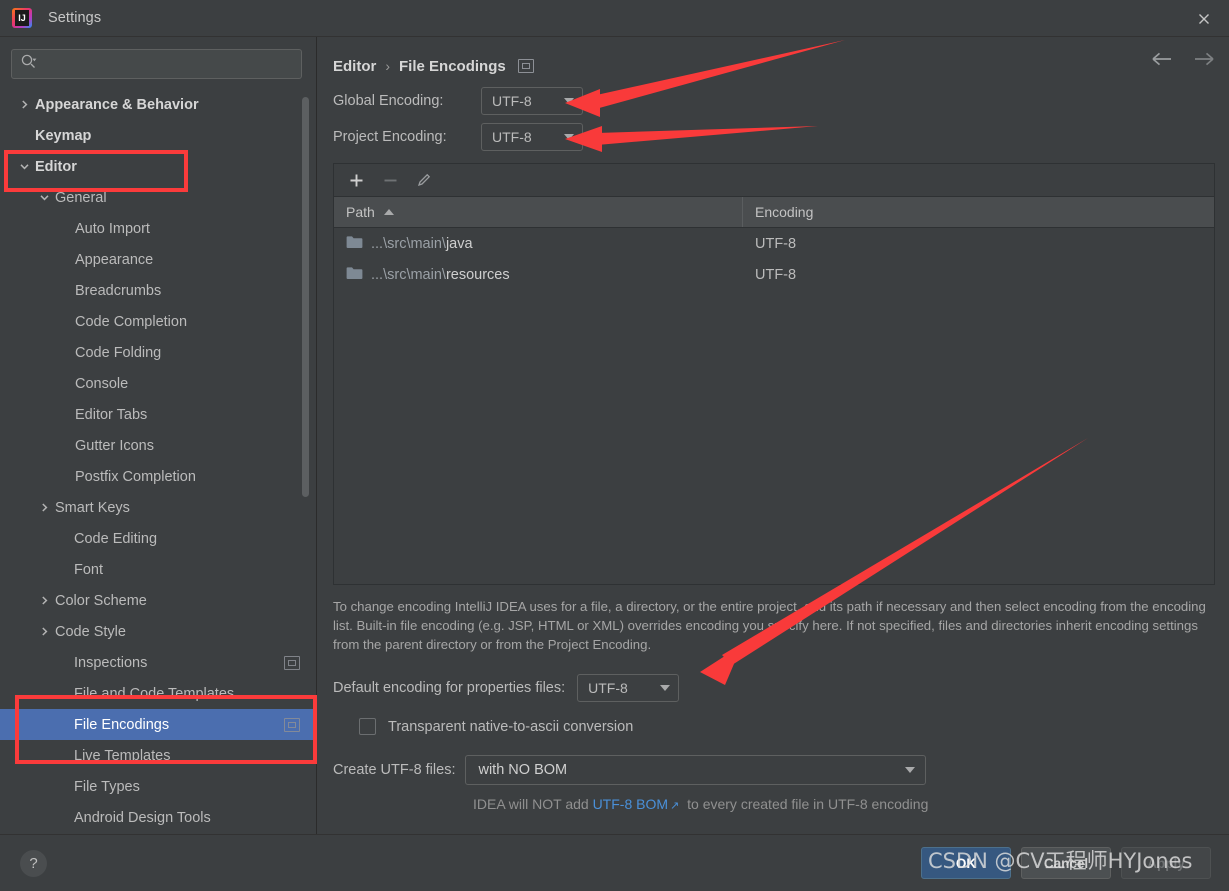  What do you see at coordinates (158, 228) in the screenshot?
I see `sidebar-item-auto-import: Auto Import` at bounding box center [158, 228].